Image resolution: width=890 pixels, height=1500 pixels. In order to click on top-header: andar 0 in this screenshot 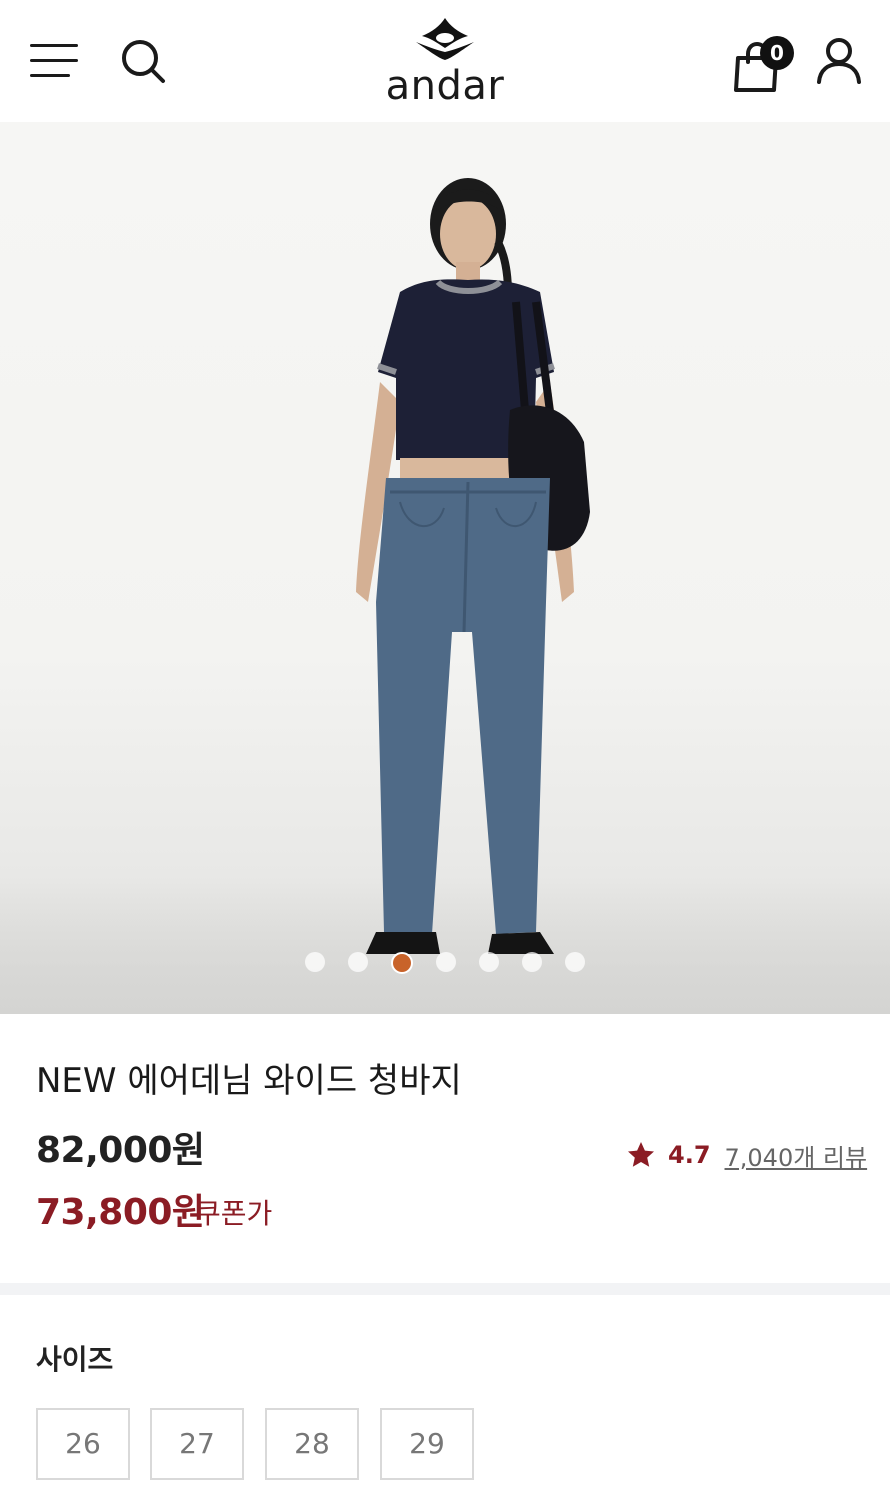, I will do `click(445, 61)`.